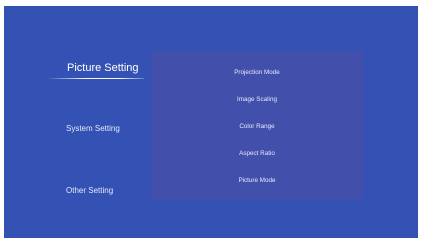 This screenshot has height=244, width=422. What do you see at coordinates (257, 154) in the screenshot?
I see `menu-item-aspect-ratio: Aspect Ratio` at bounding box center [257, 154].